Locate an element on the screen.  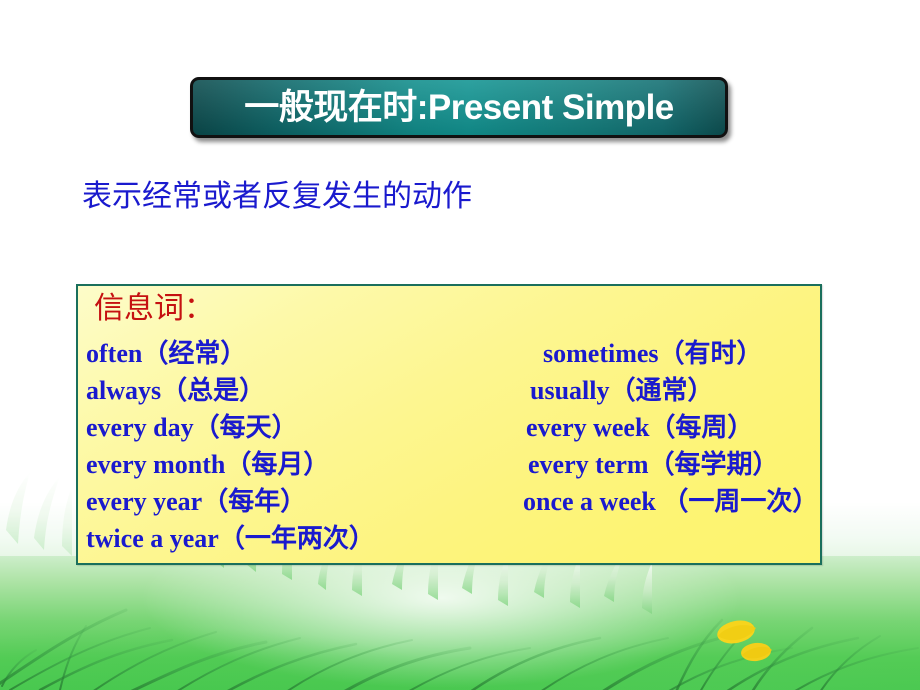
signal-word-right: once a week （一周一次） is located at coordinates (671, 501).